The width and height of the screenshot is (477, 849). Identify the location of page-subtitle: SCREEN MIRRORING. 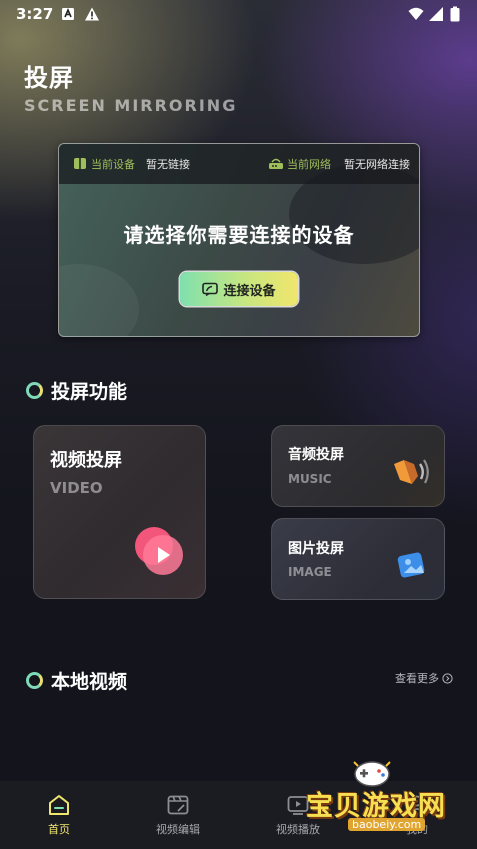
(131, 105).